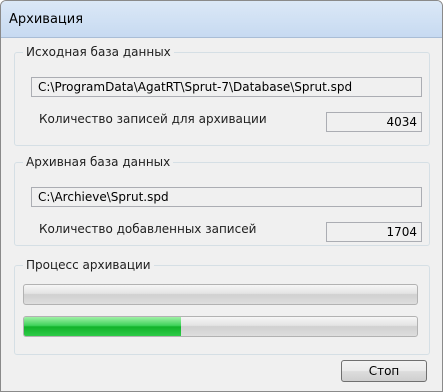  I want to click on stop-button: Стоп, so click(384, 371).